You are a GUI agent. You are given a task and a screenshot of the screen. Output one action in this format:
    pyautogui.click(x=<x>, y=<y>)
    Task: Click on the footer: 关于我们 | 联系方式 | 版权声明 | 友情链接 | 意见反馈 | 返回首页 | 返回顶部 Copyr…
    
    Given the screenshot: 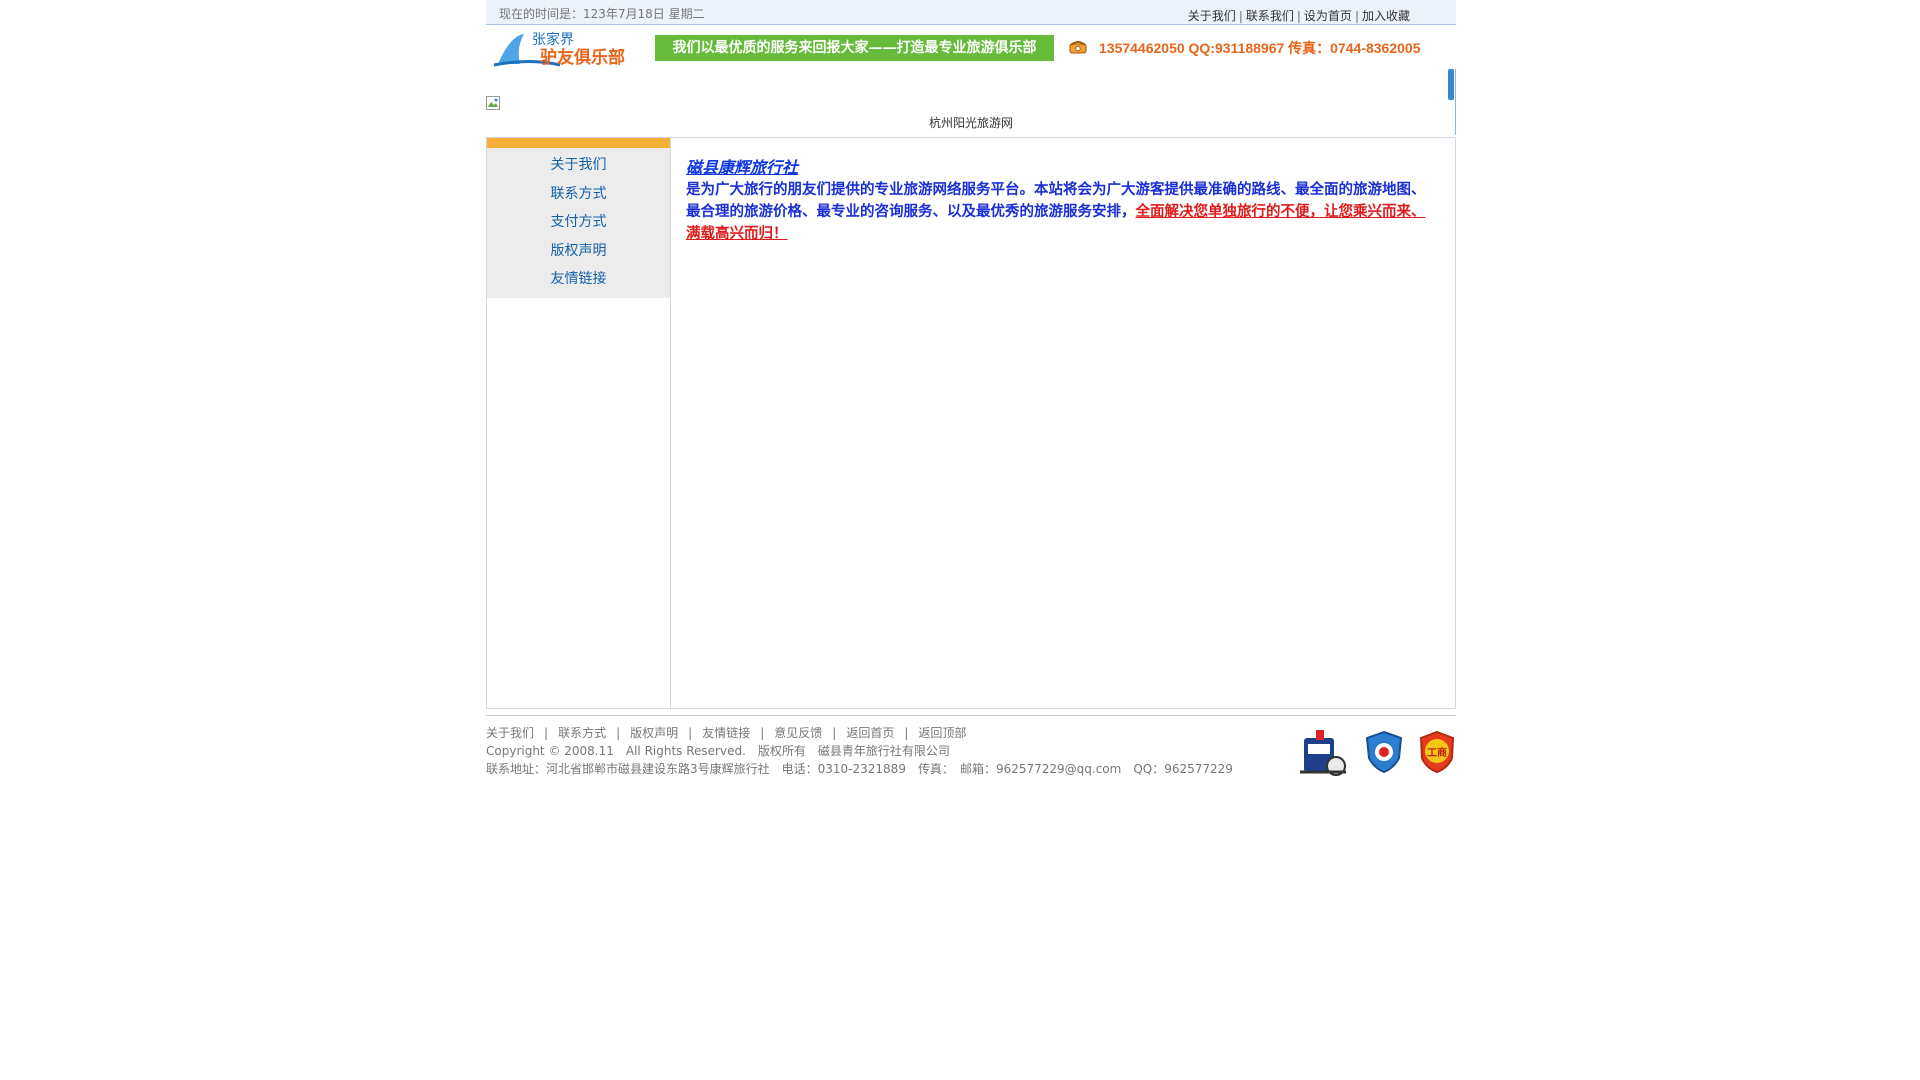 What is the action you would take?
    pyautogui.click(x=971, y=750)
    